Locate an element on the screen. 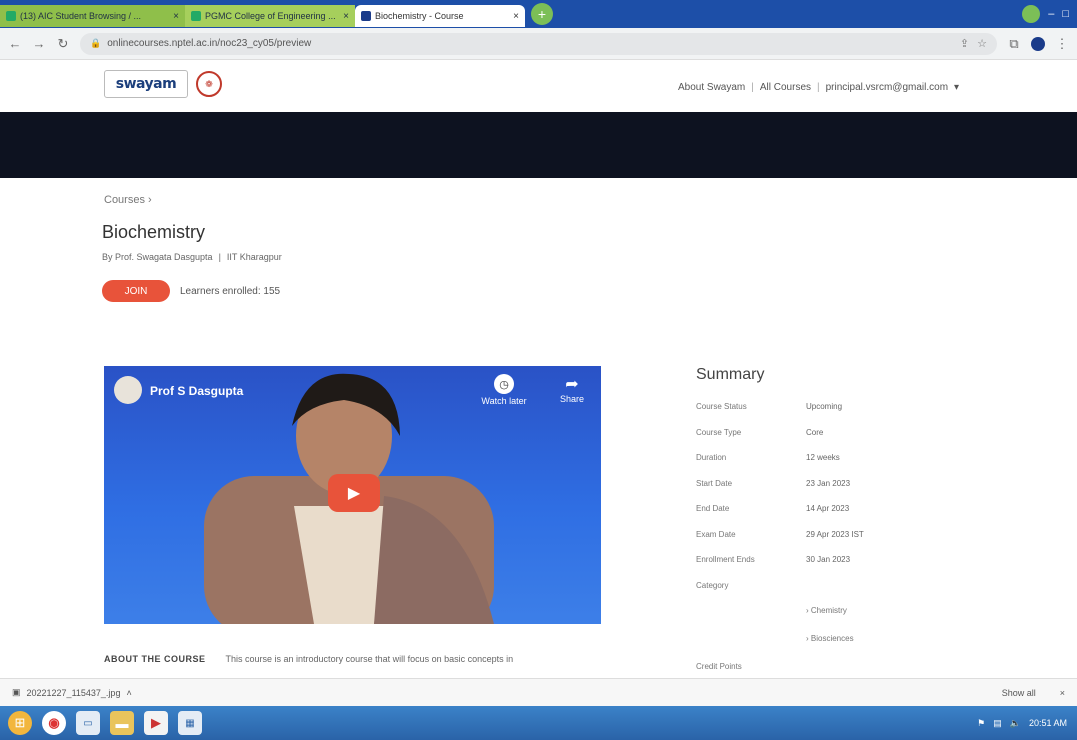 The height and width of the screenshot is (740, 1077). chevron-up-icon: ˄ is located at coordinates (128, 693).